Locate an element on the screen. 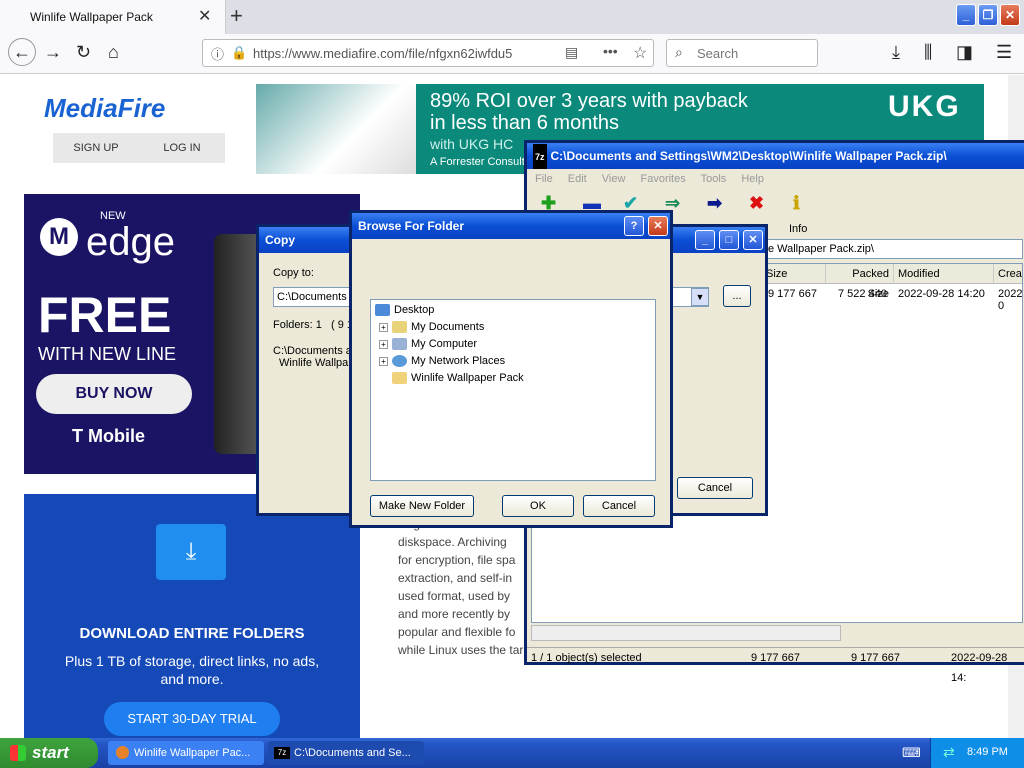 This screenshot has width=1024, height=768. copy-maximize-icon: □ is located at coordinates (729, 240).